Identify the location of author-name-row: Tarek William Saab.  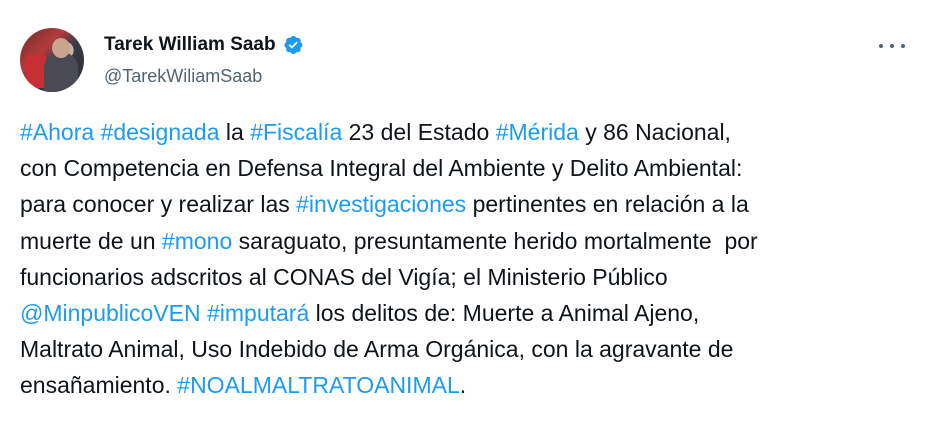
(204, 45).